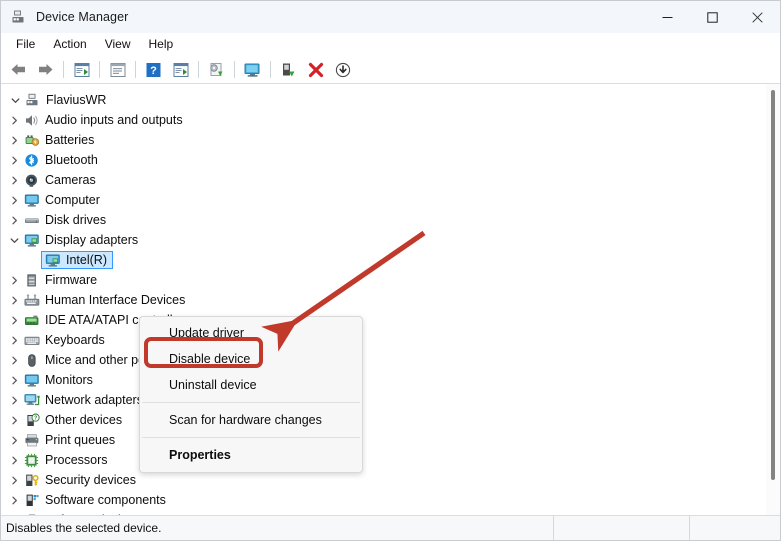 The width and height of the screenshot is (781, 541). Describe the element at coordinates (288, 69) in the screenshot. I see `enable-device-icon` at that location.